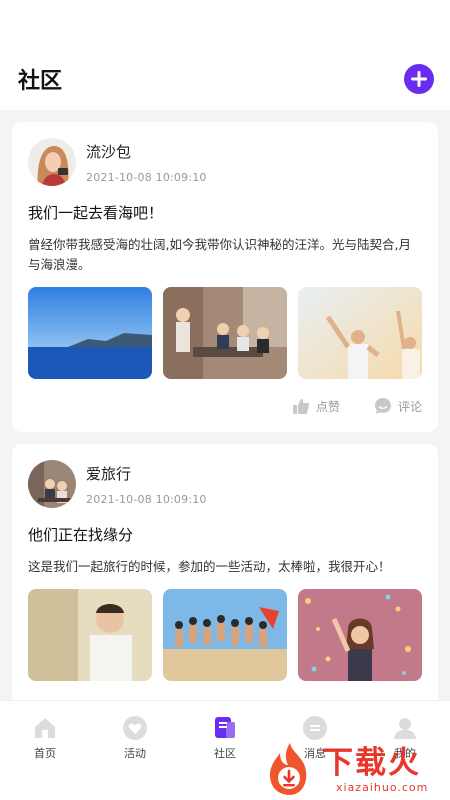  I want to click on friends-cafe-photo, so click(225, 333).